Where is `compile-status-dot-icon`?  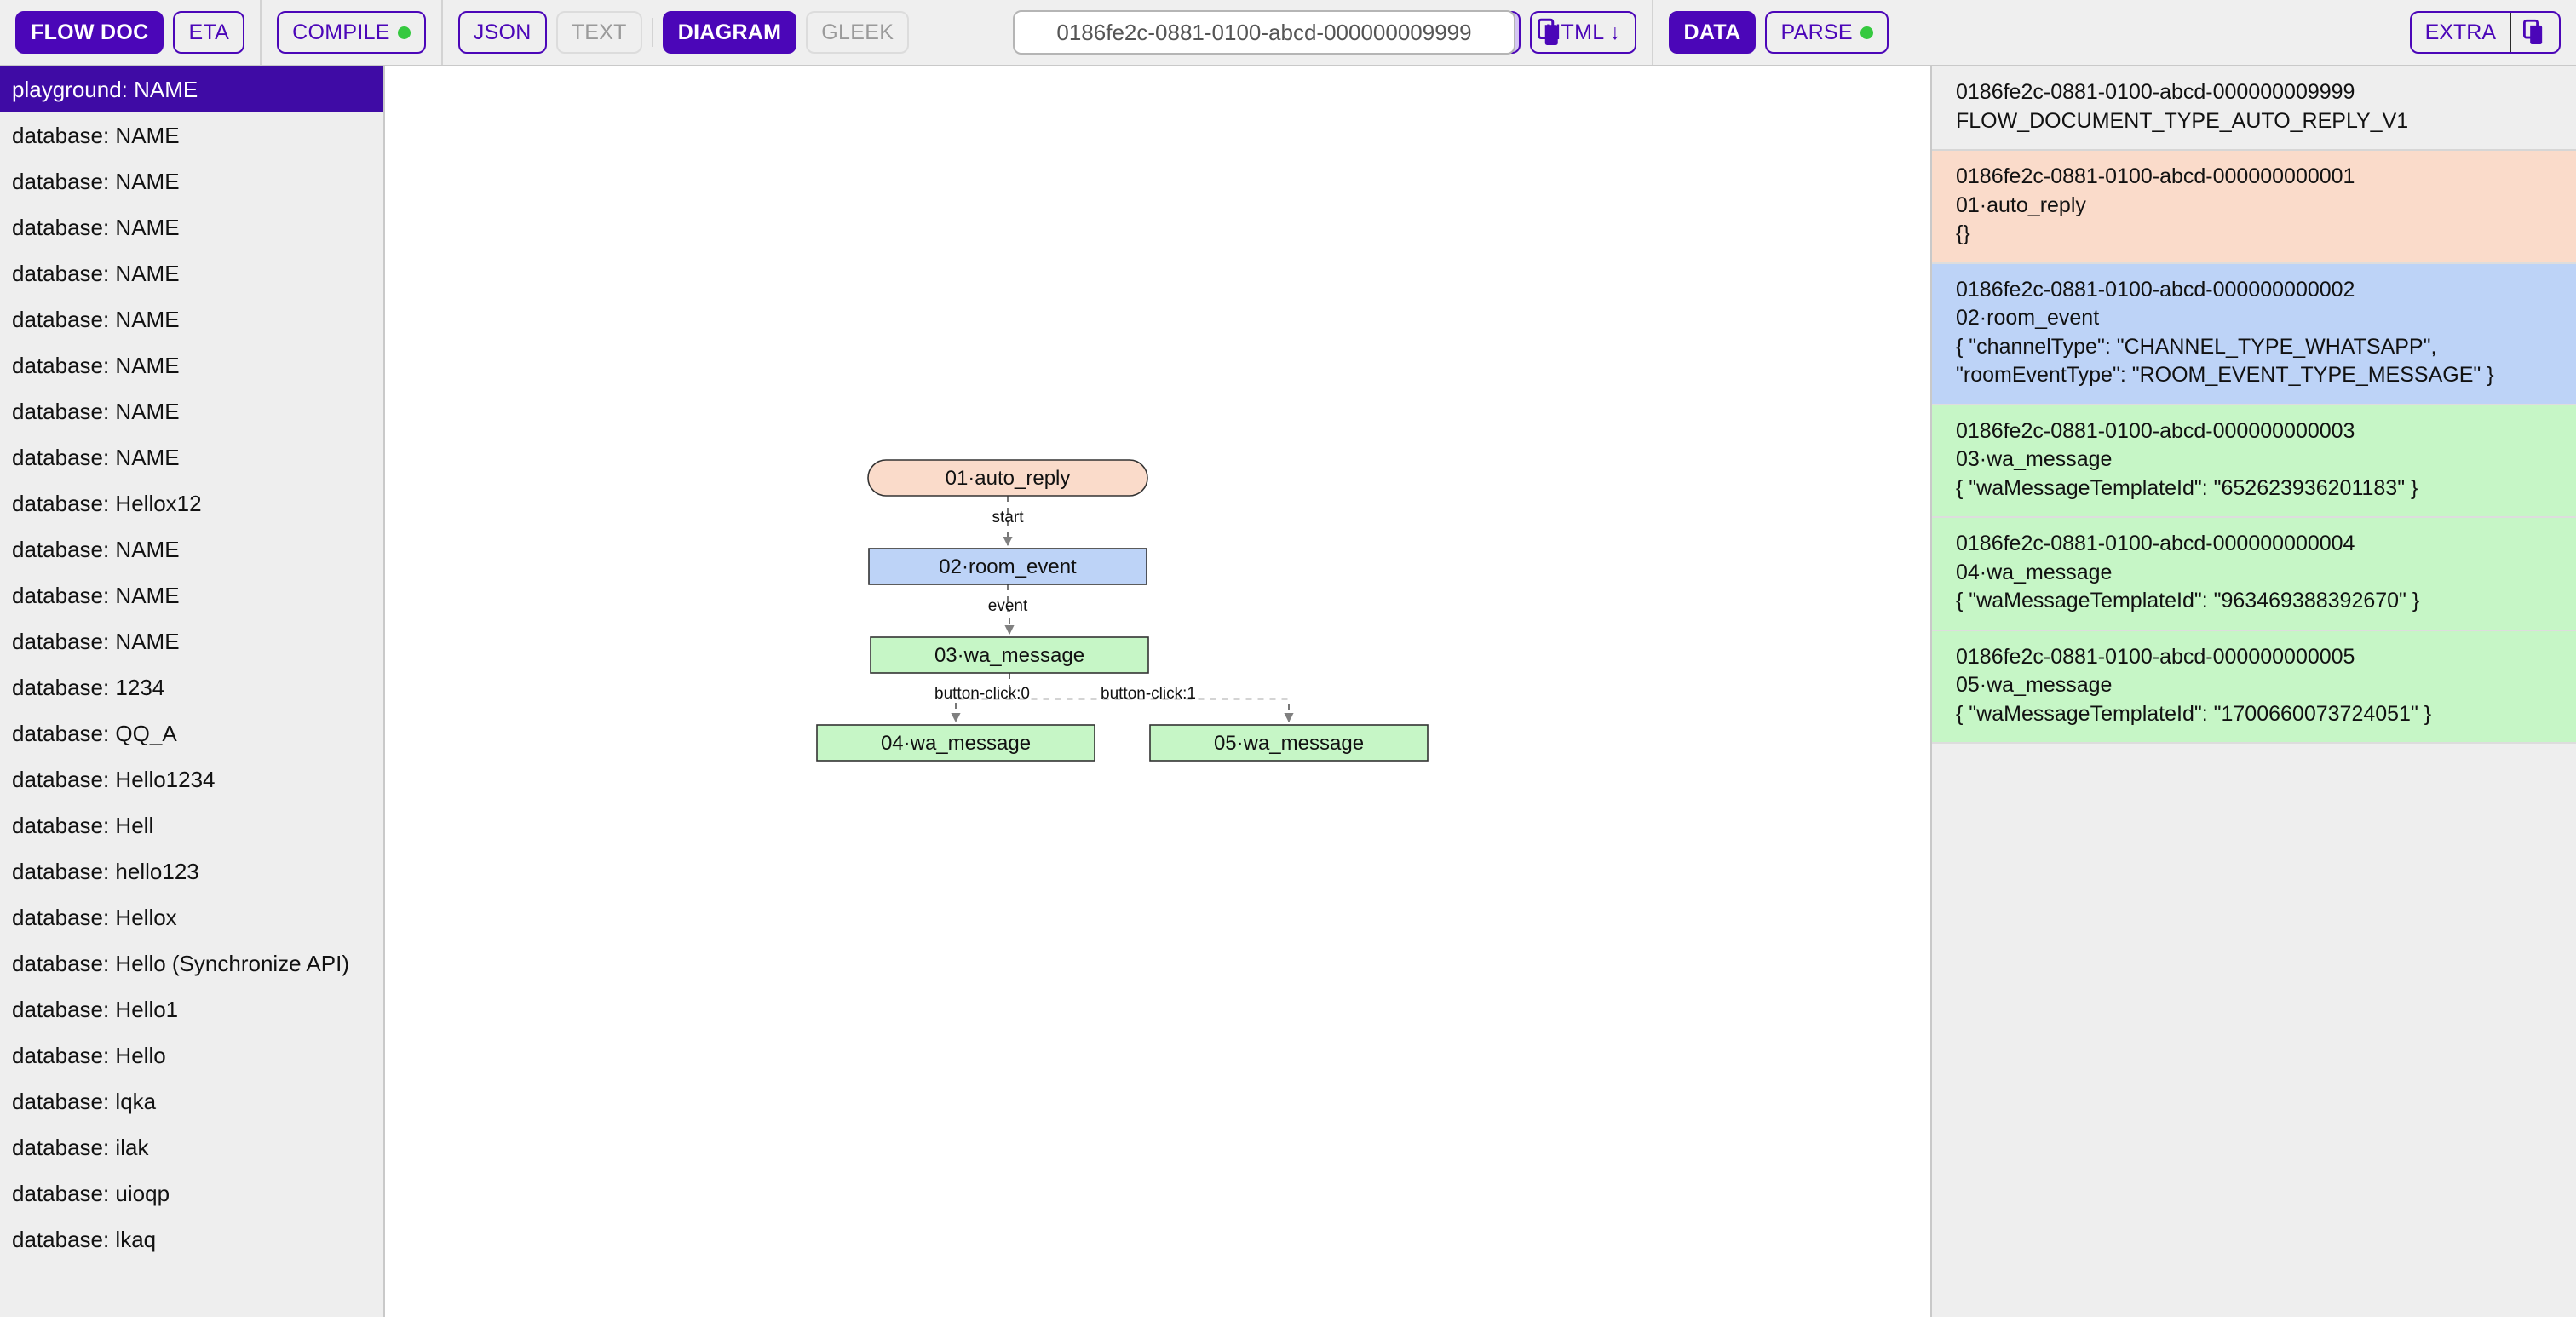
compile-status-dot-icon is located at coordinates (404, 33).